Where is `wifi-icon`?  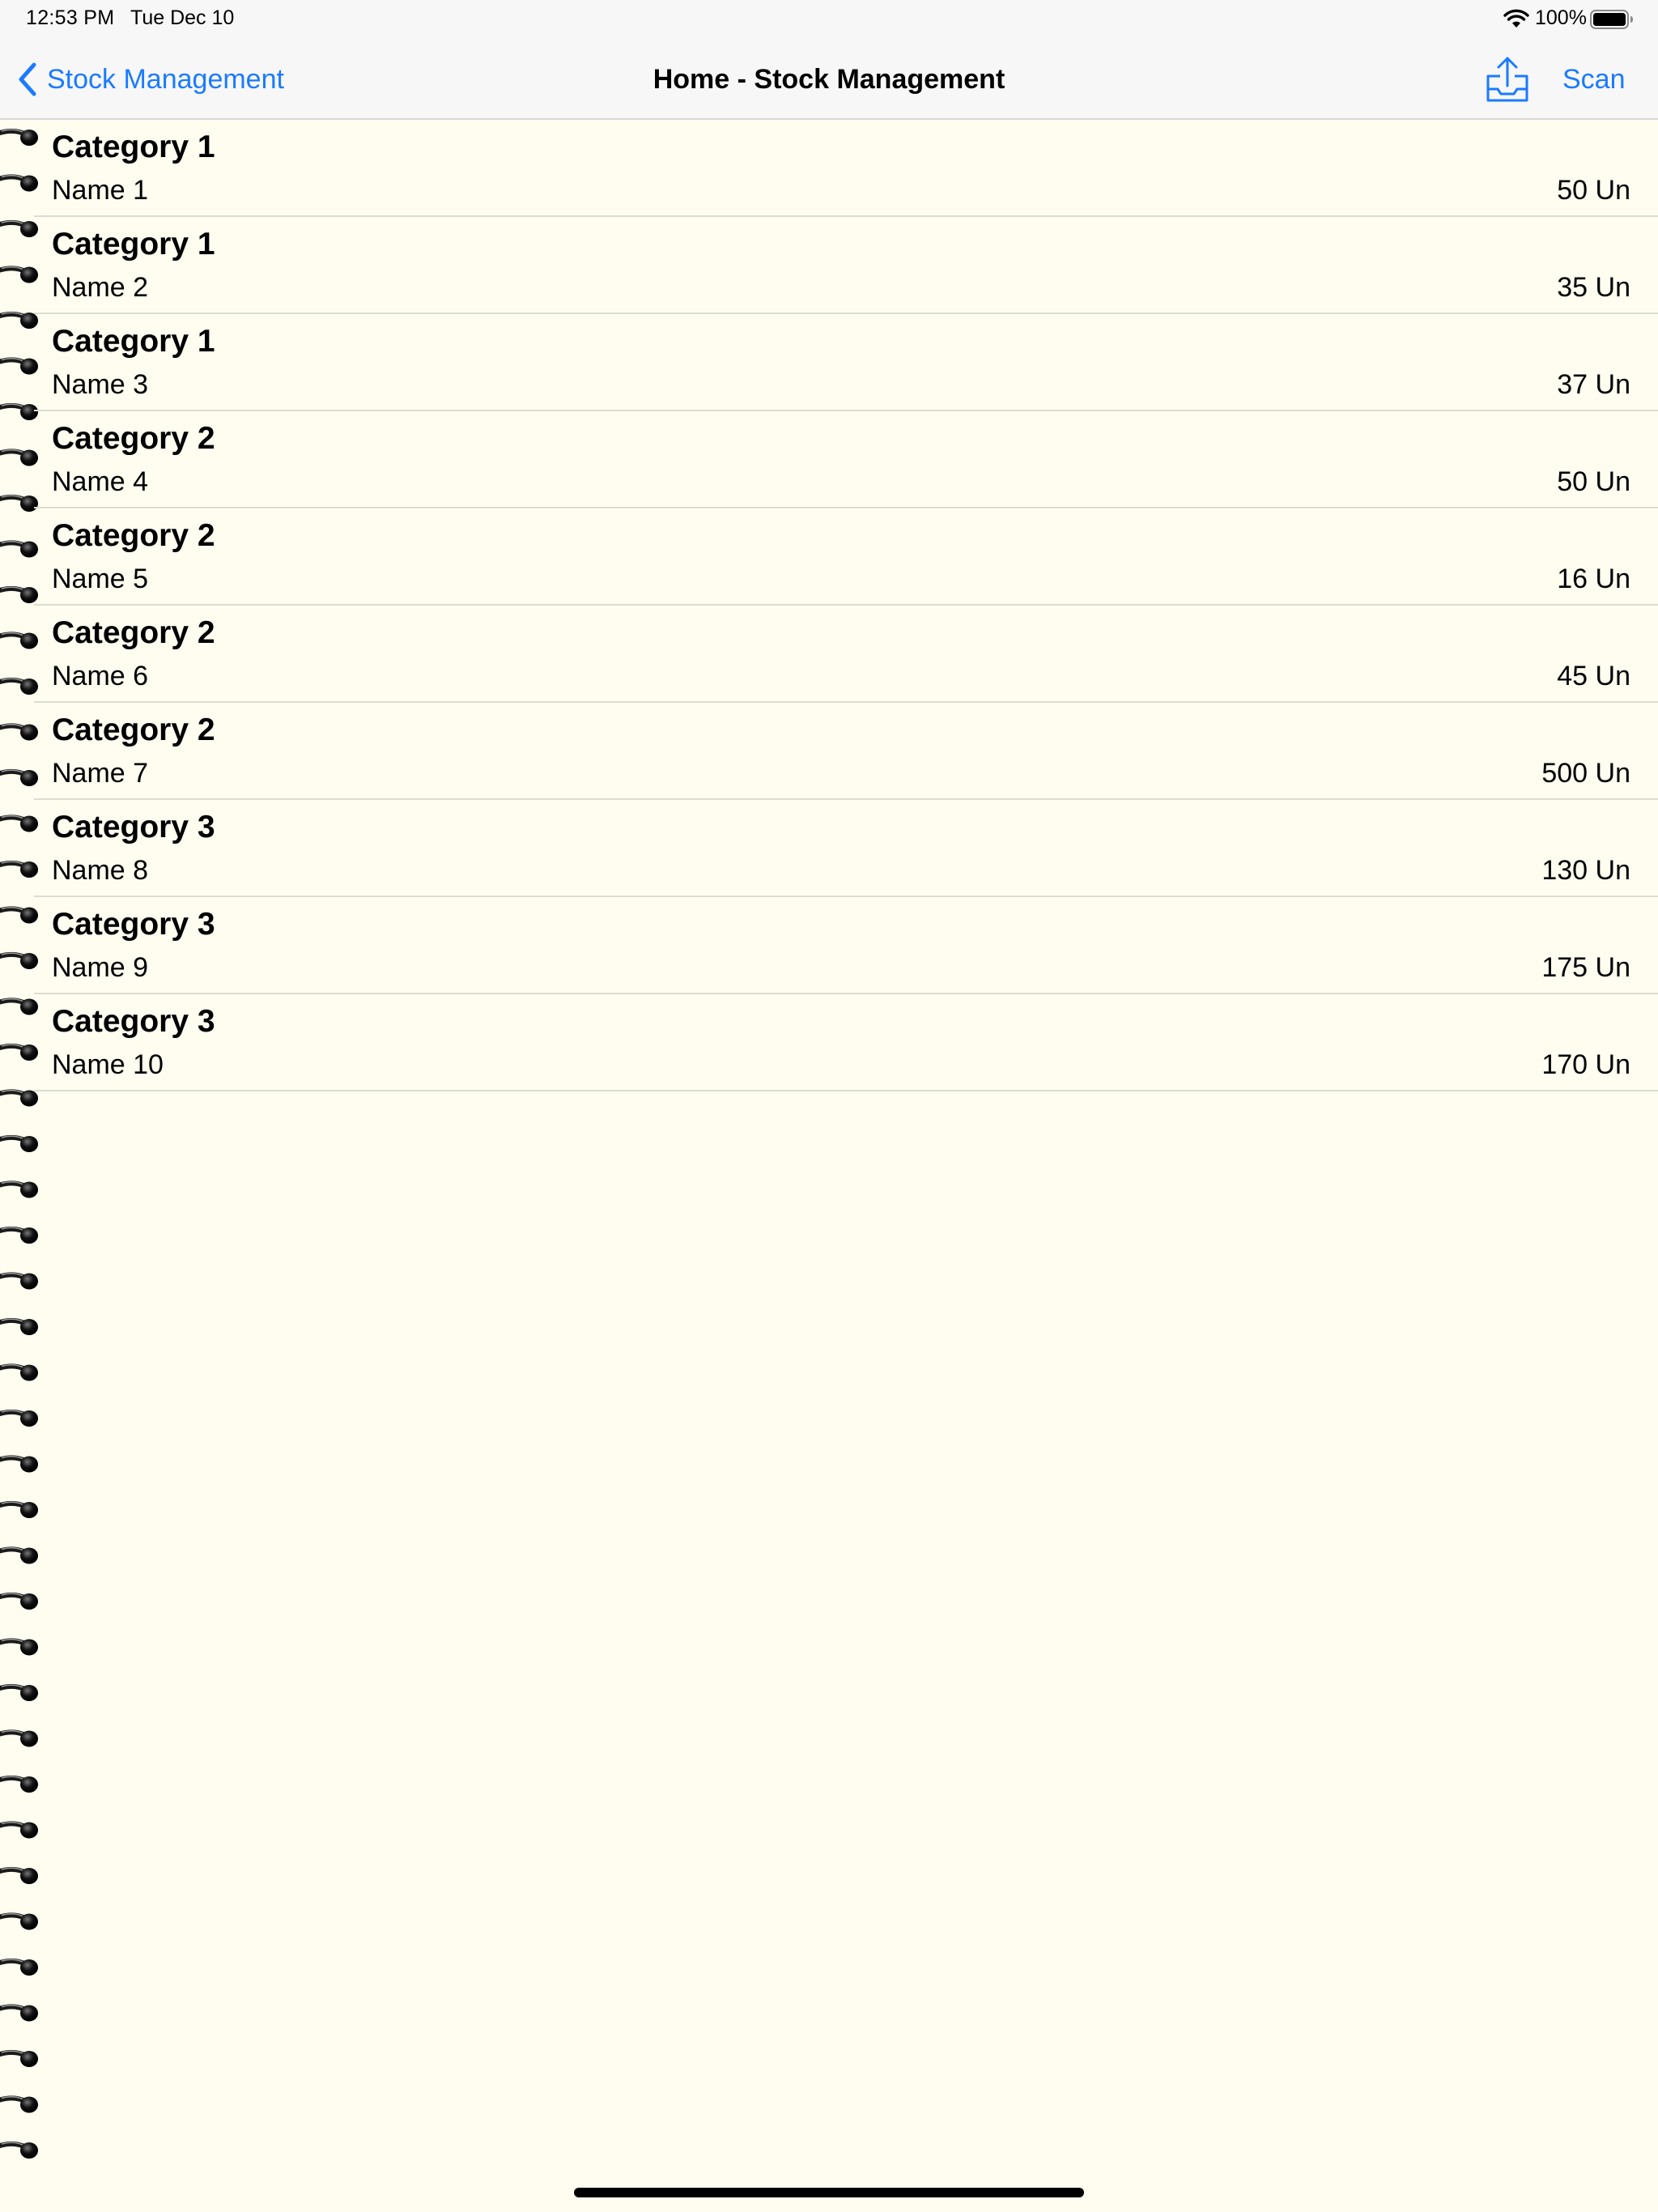 wifi-icon is located at coordinates (1516, 19).